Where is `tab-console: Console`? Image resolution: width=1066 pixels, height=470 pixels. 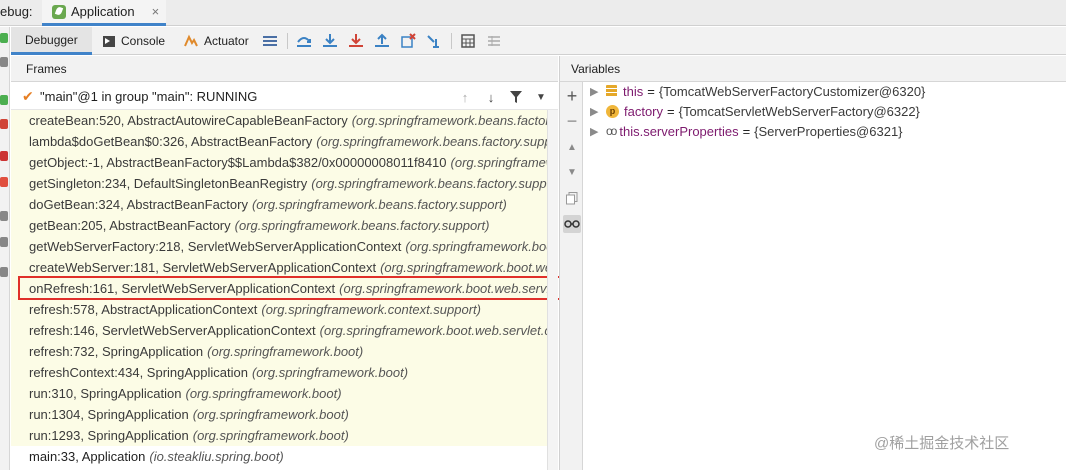
tab-console: Console is located at coordinates (134, 41).